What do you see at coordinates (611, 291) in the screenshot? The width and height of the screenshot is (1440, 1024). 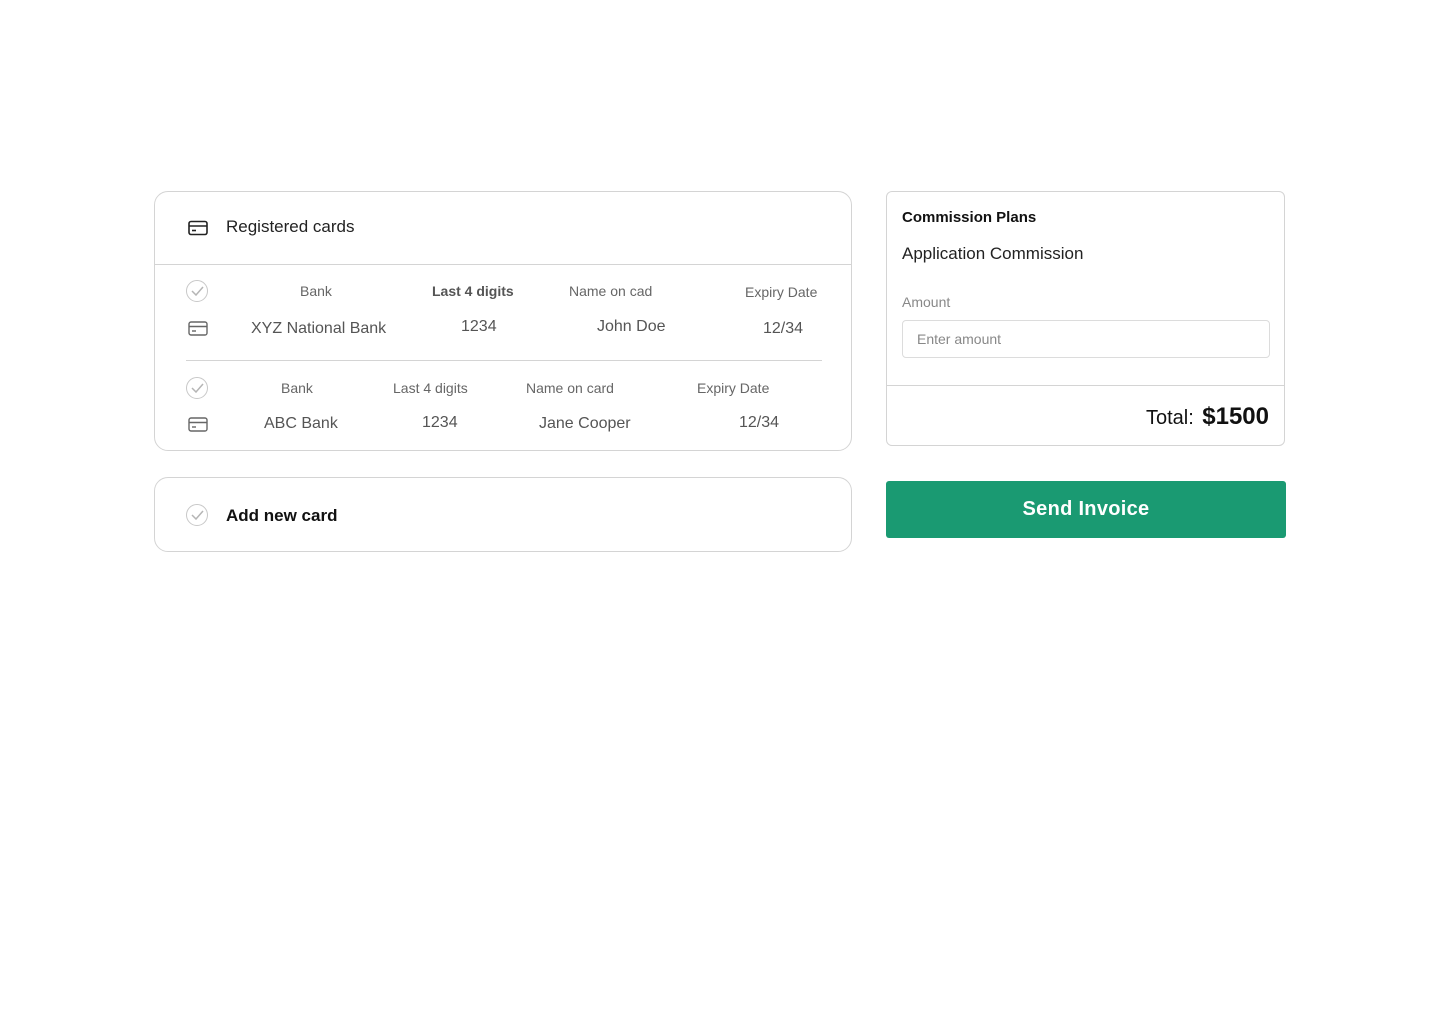 I see `name-label: Name on cad` at bounding box center [611, 291].